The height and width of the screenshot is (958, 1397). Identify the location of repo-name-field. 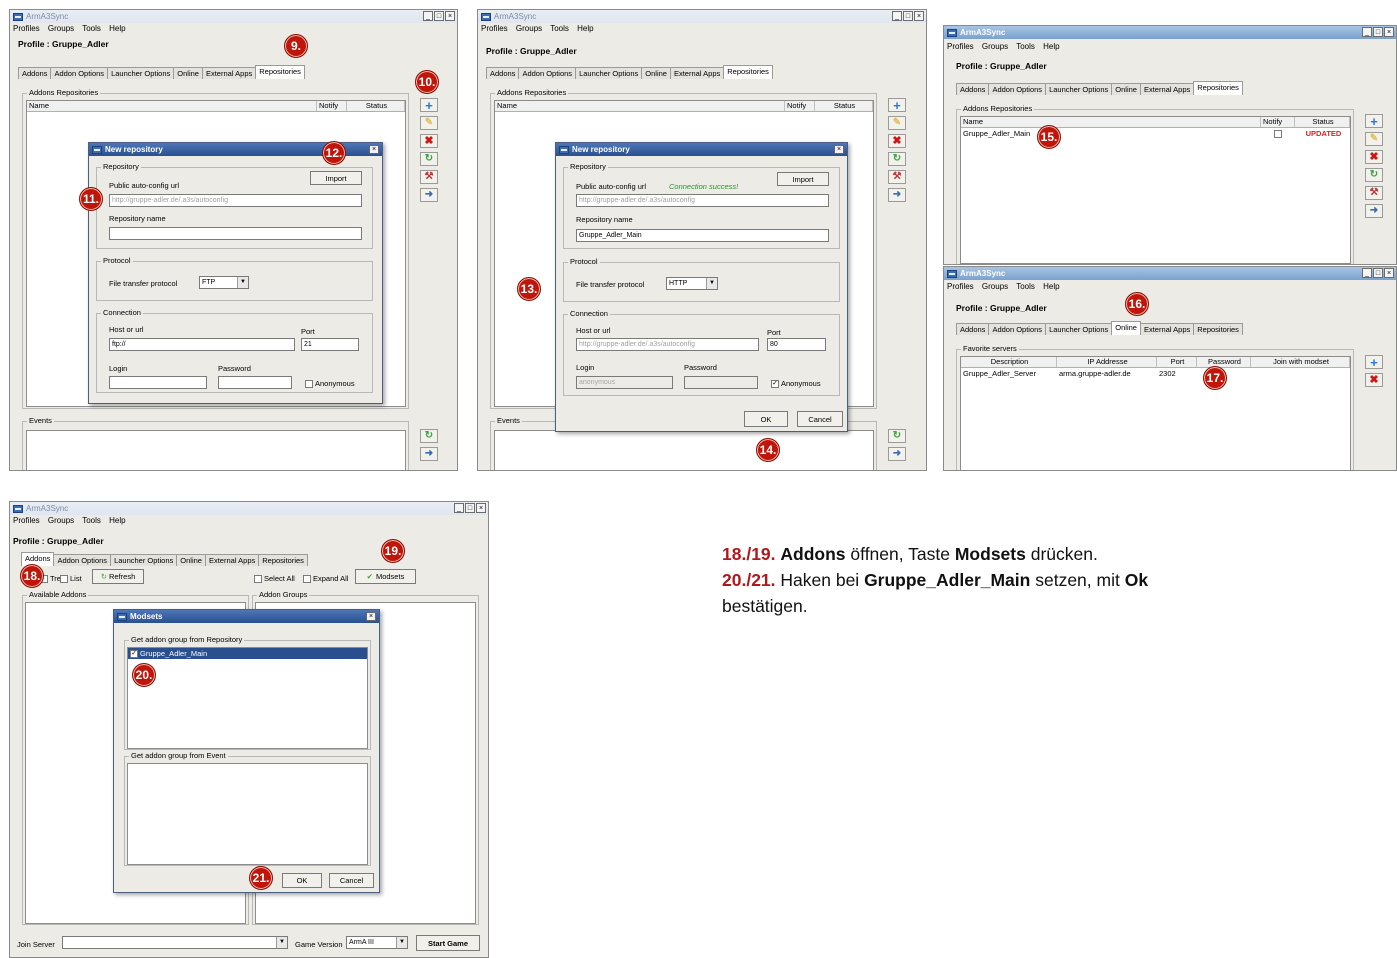
(235, 233).